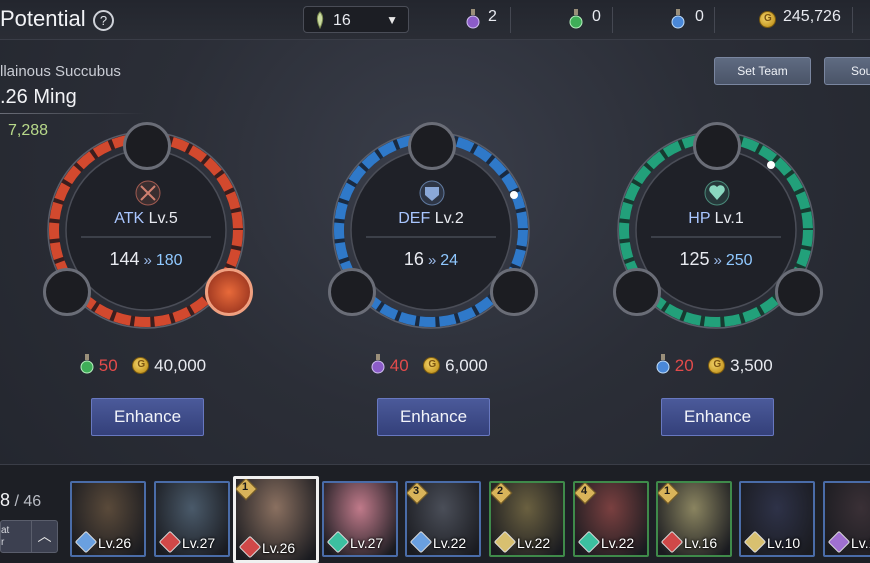  What do you see at coordinates (43, 18) in the screenshot?
I see `page-title: Potential` at bounding box center [43, 18].